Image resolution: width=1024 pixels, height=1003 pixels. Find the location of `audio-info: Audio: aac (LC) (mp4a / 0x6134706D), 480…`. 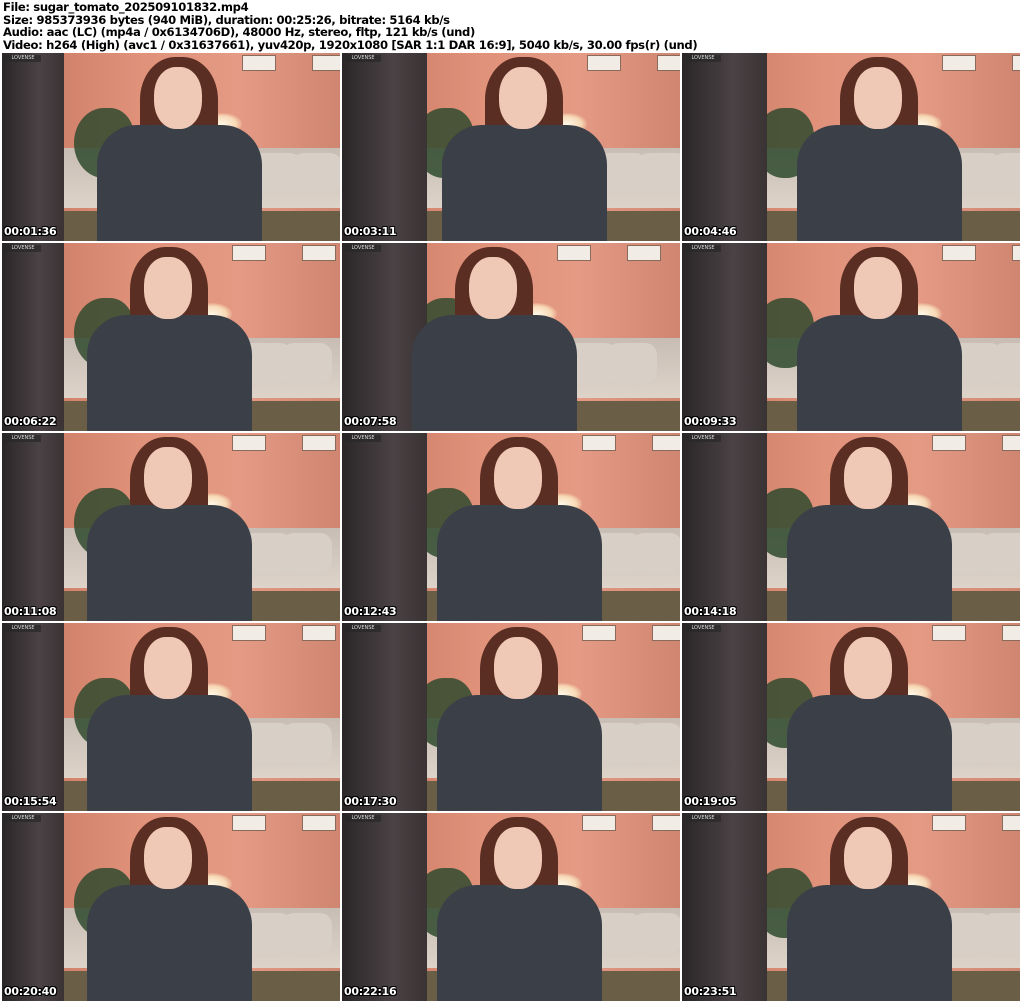

audio-info: Audio: aac (LC) (mp4a / 0x6134706D), 480… is located at coordinates (239, 32).